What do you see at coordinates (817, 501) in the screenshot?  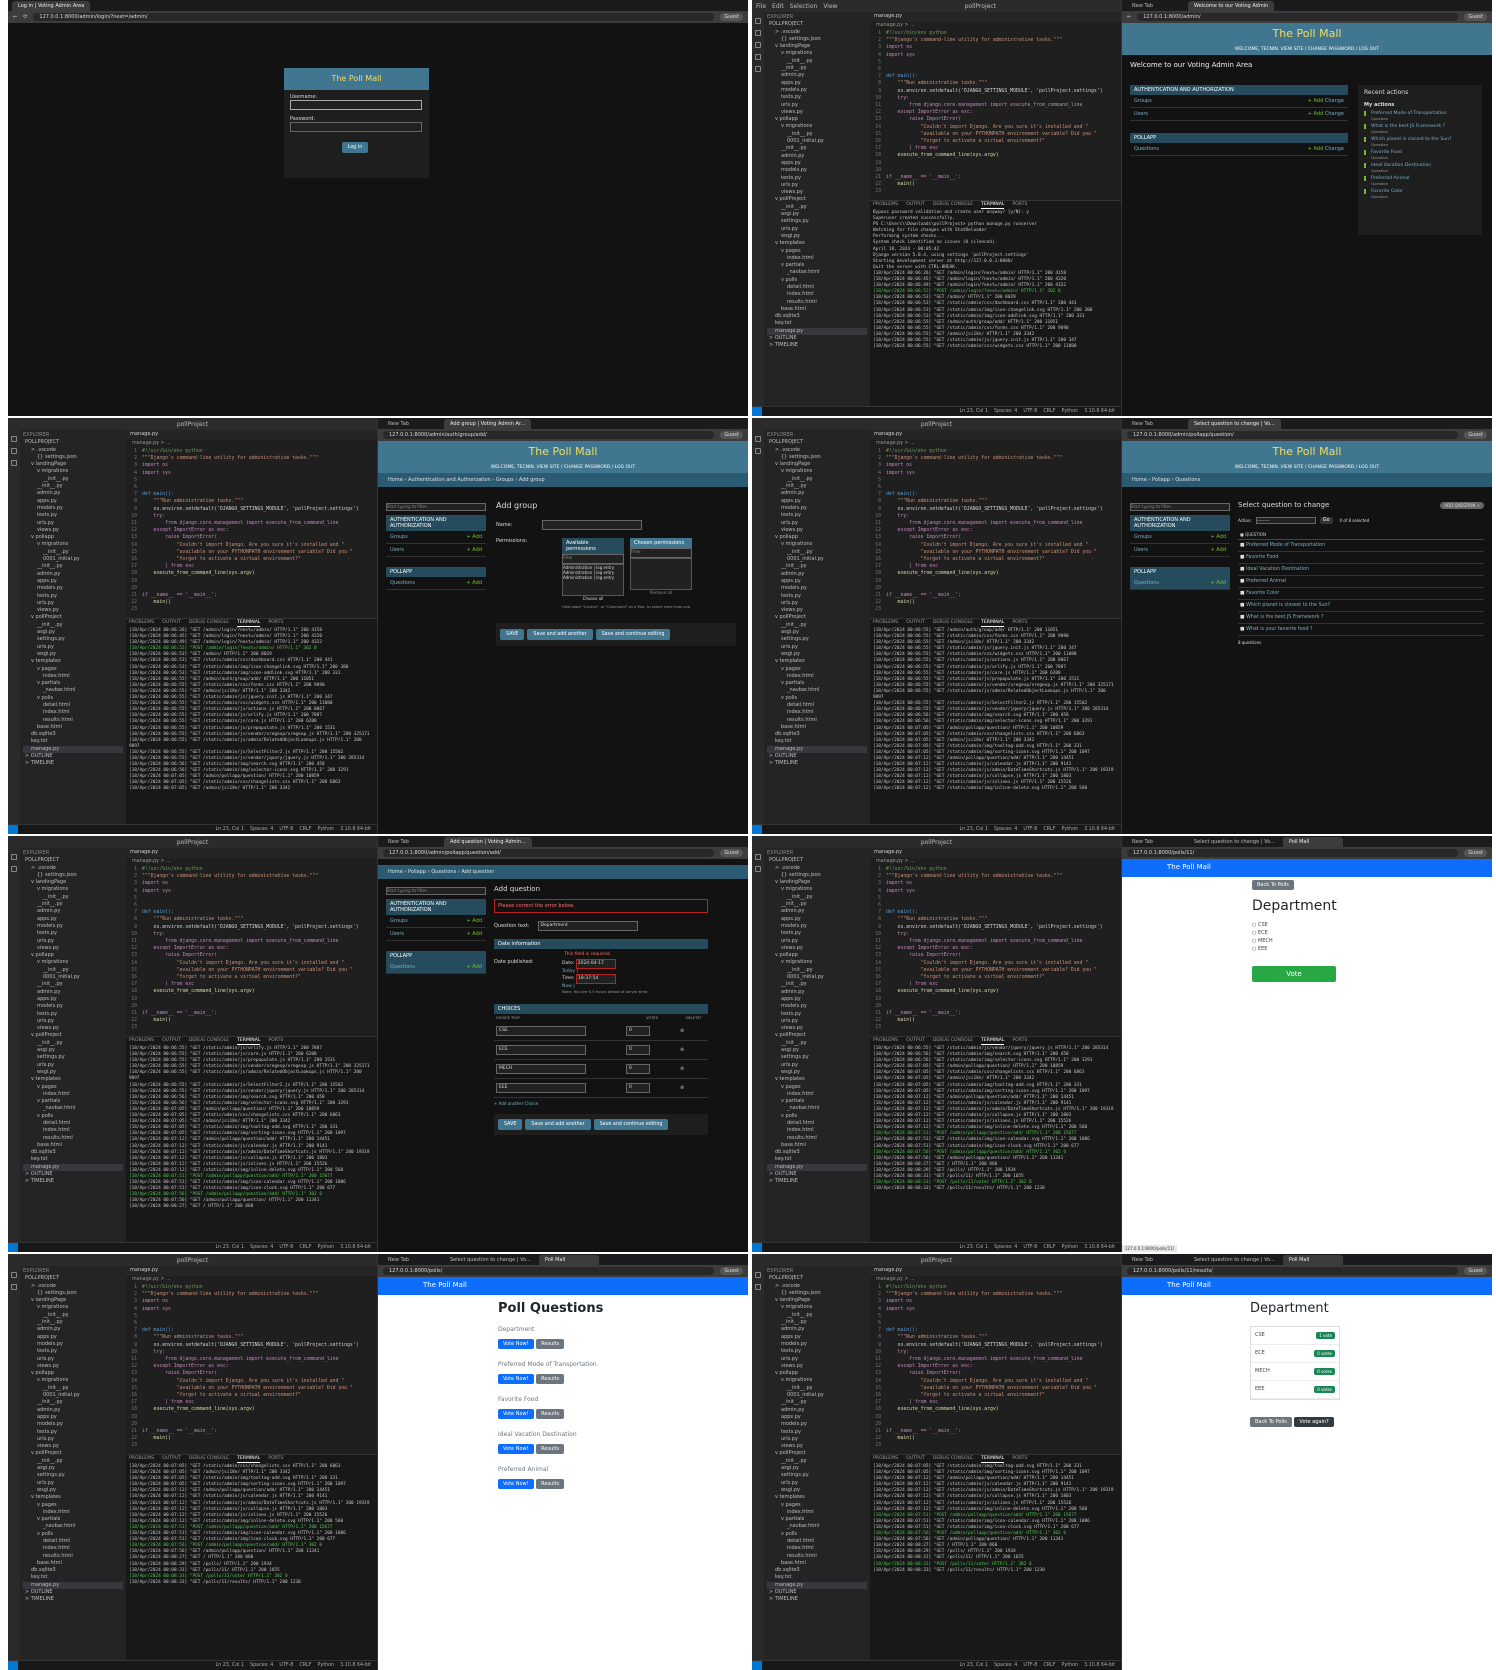 I see `explorer-item: apps.py` at bounding box center [817, 501].